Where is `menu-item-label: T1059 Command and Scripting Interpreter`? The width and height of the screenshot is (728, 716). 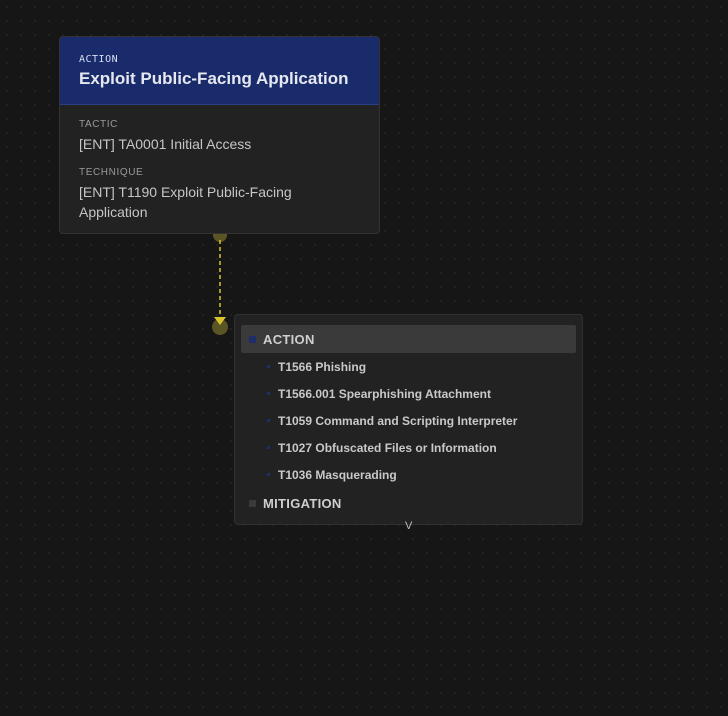
menu-item-label: T1059 Command and Scripting Interpreter is located at coordinates (398, 420).